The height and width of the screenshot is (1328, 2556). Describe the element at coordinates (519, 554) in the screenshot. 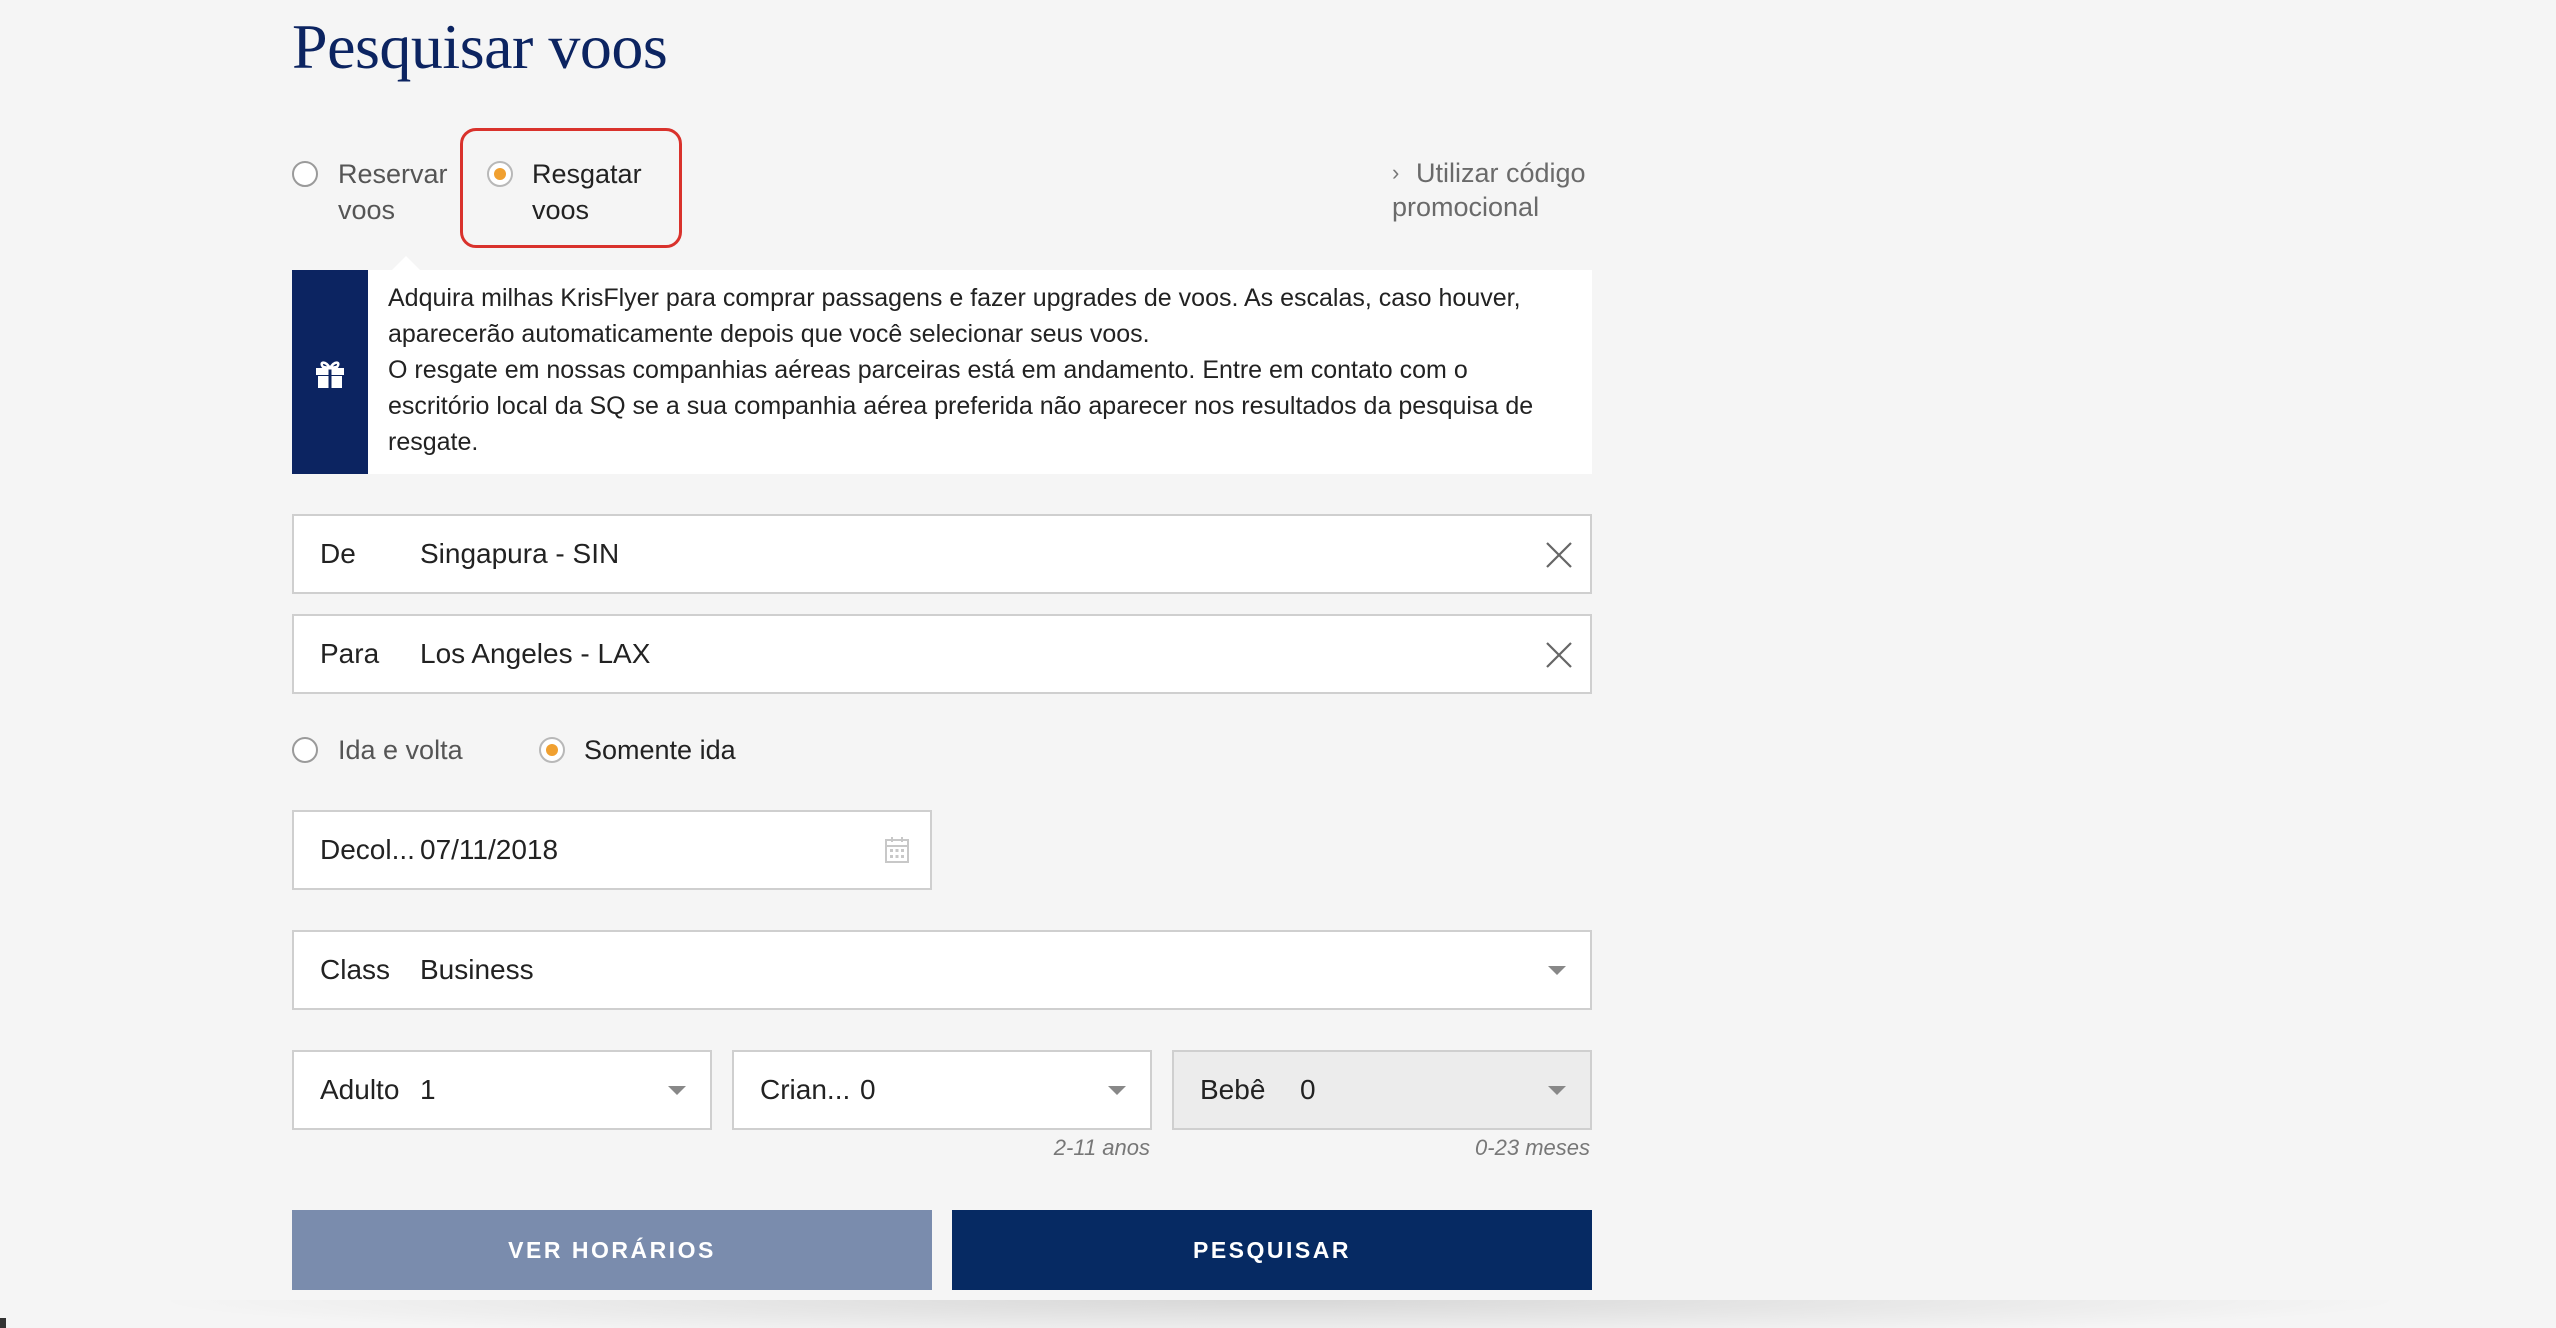

I see `from-value: Singapura - SIN` at that location.